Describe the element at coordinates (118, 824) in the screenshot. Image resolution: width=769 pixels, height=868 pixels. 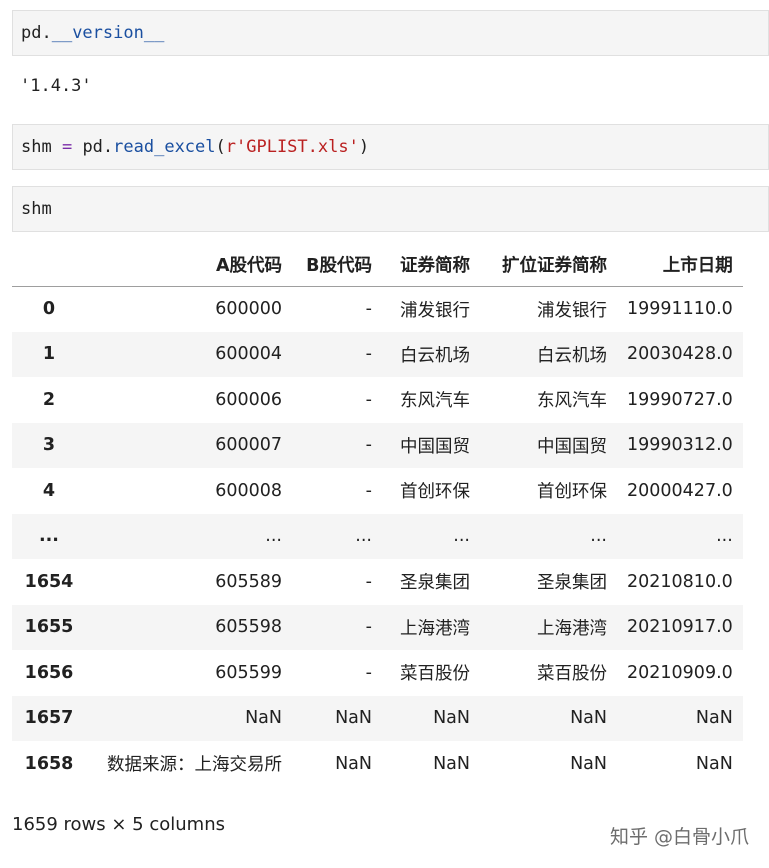
I see `dataframe-summary: 1659 rows × 5 columns` at that location.